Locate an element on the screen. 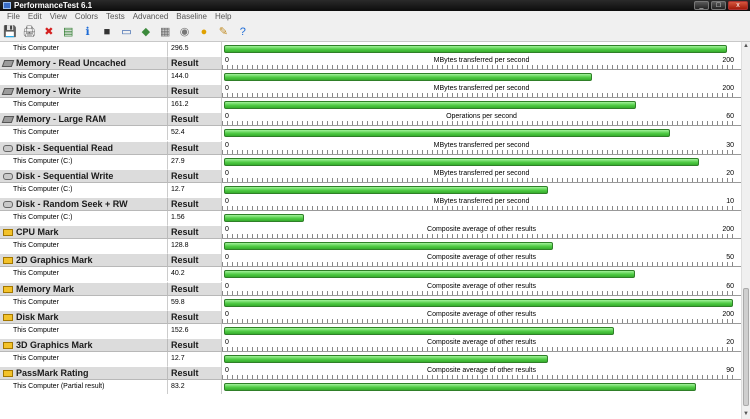  passmark-icon: ● is located at coordinates (204, 32).